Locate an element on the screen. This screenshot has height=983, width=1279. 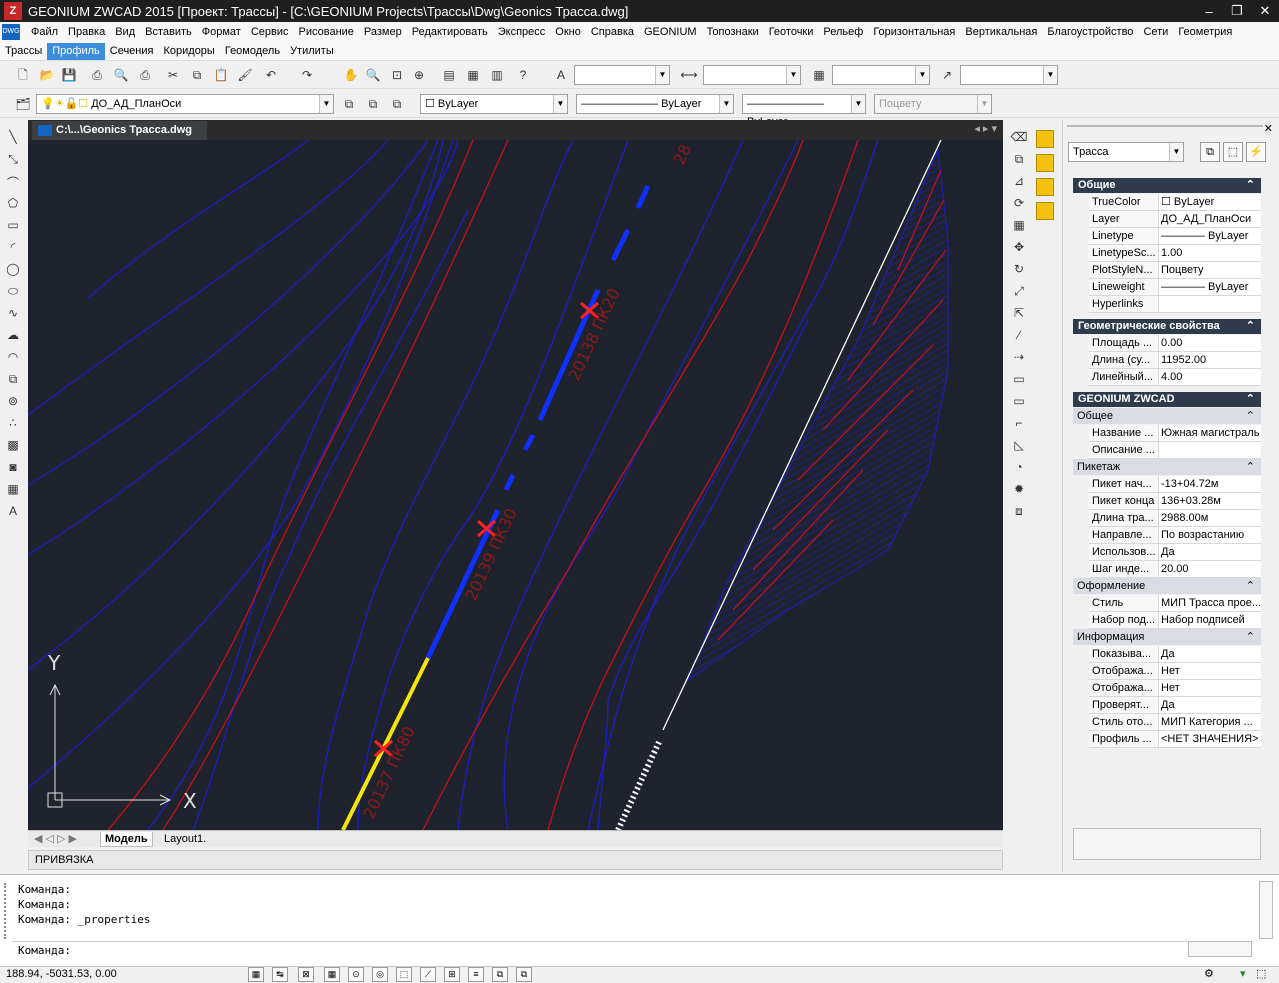
property-group-header: Общие ⌃ is located at coordinates (1167, 185).